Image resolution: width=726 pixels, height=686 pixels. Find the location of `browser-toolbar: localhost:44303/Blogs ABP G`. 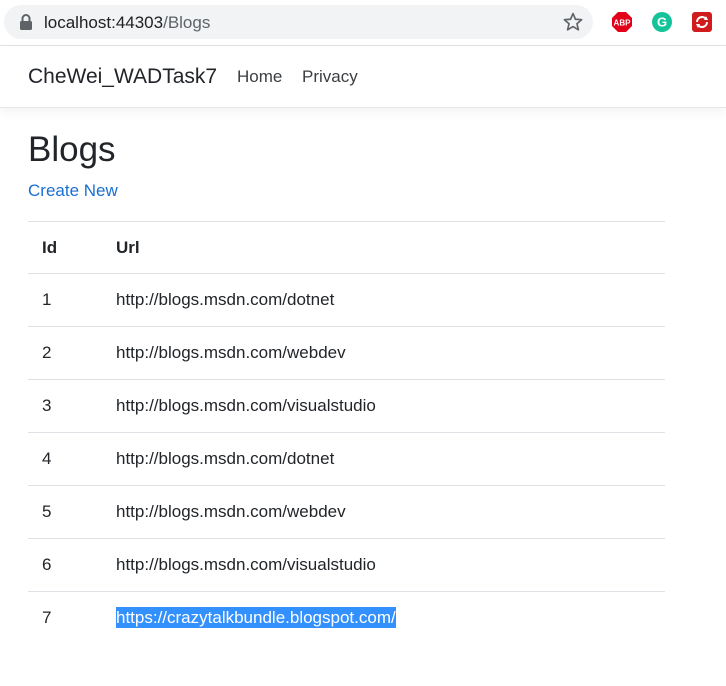

browser-toolbar: localhost:44303/Blogs ABP G is located at coordinates (363, 23).